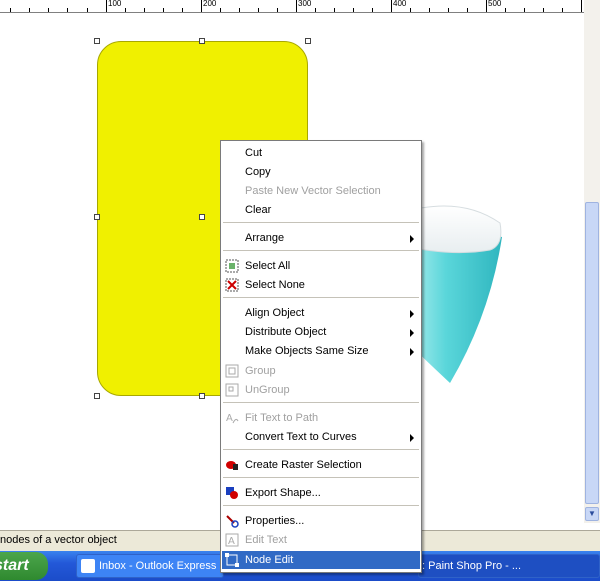 The height and width of the screenshot is (581, 600). Describe the element at coordinates (321, 390) in the screenshot. I see `menu-item-ungroup: UnGroup` at that location.